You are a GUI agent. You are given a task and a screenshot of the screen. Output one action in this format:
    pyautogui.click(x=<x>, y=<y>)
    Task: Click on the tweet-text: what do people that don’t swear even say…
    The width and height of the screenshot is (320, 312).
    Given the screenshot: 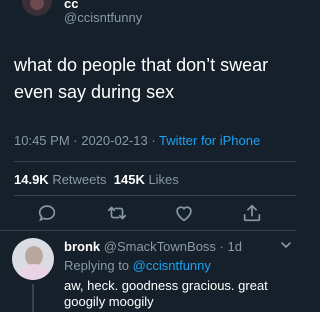 What is the action you would take?
    pyautogui.click(x=141, y=78)
    